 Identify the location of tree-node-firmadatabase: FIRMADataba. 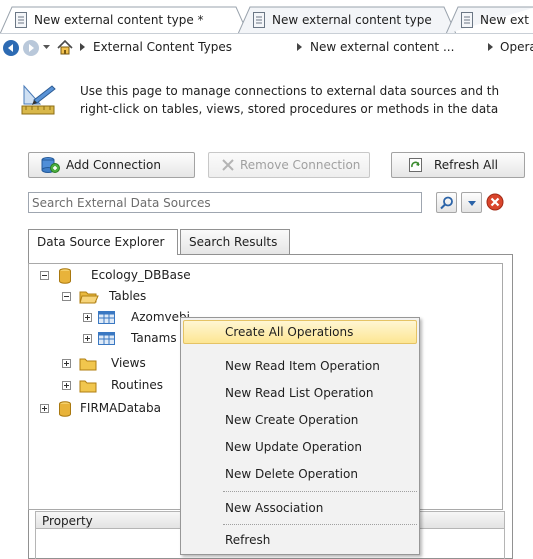
(109, 409).